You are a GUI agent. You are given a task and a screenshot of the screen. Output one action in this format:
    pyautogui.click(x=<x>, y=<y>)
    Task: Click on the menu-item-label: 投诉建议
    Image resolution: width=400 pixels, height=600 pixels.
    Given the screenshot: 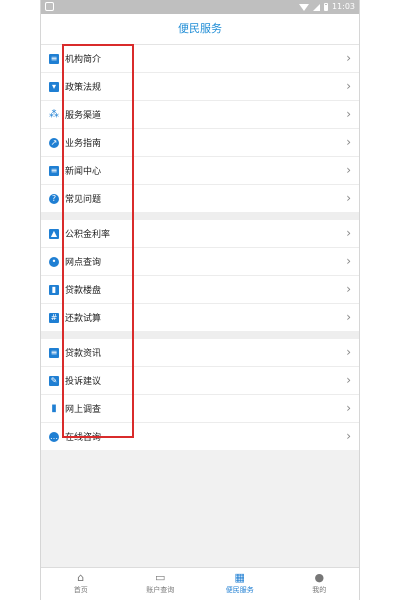 What is the action you would take?
    pyautogui.click(x=83, y=382)
    